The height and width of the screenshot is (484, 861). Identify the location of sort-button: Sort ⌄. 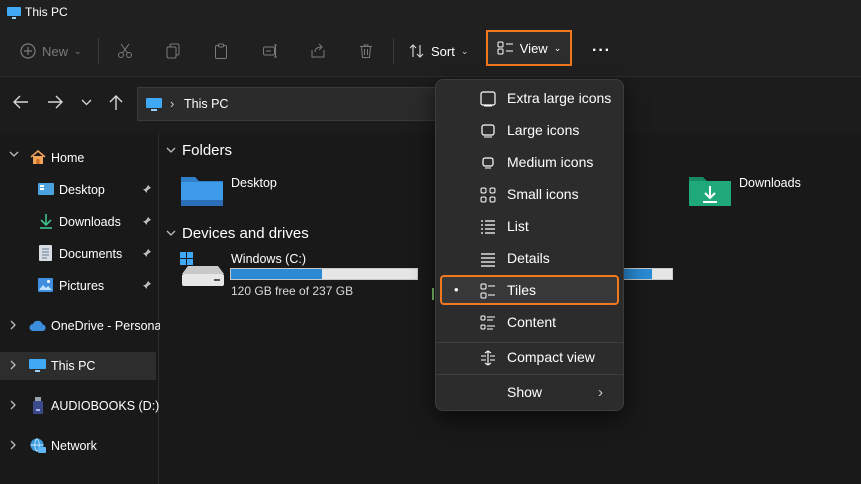
(438, 51).